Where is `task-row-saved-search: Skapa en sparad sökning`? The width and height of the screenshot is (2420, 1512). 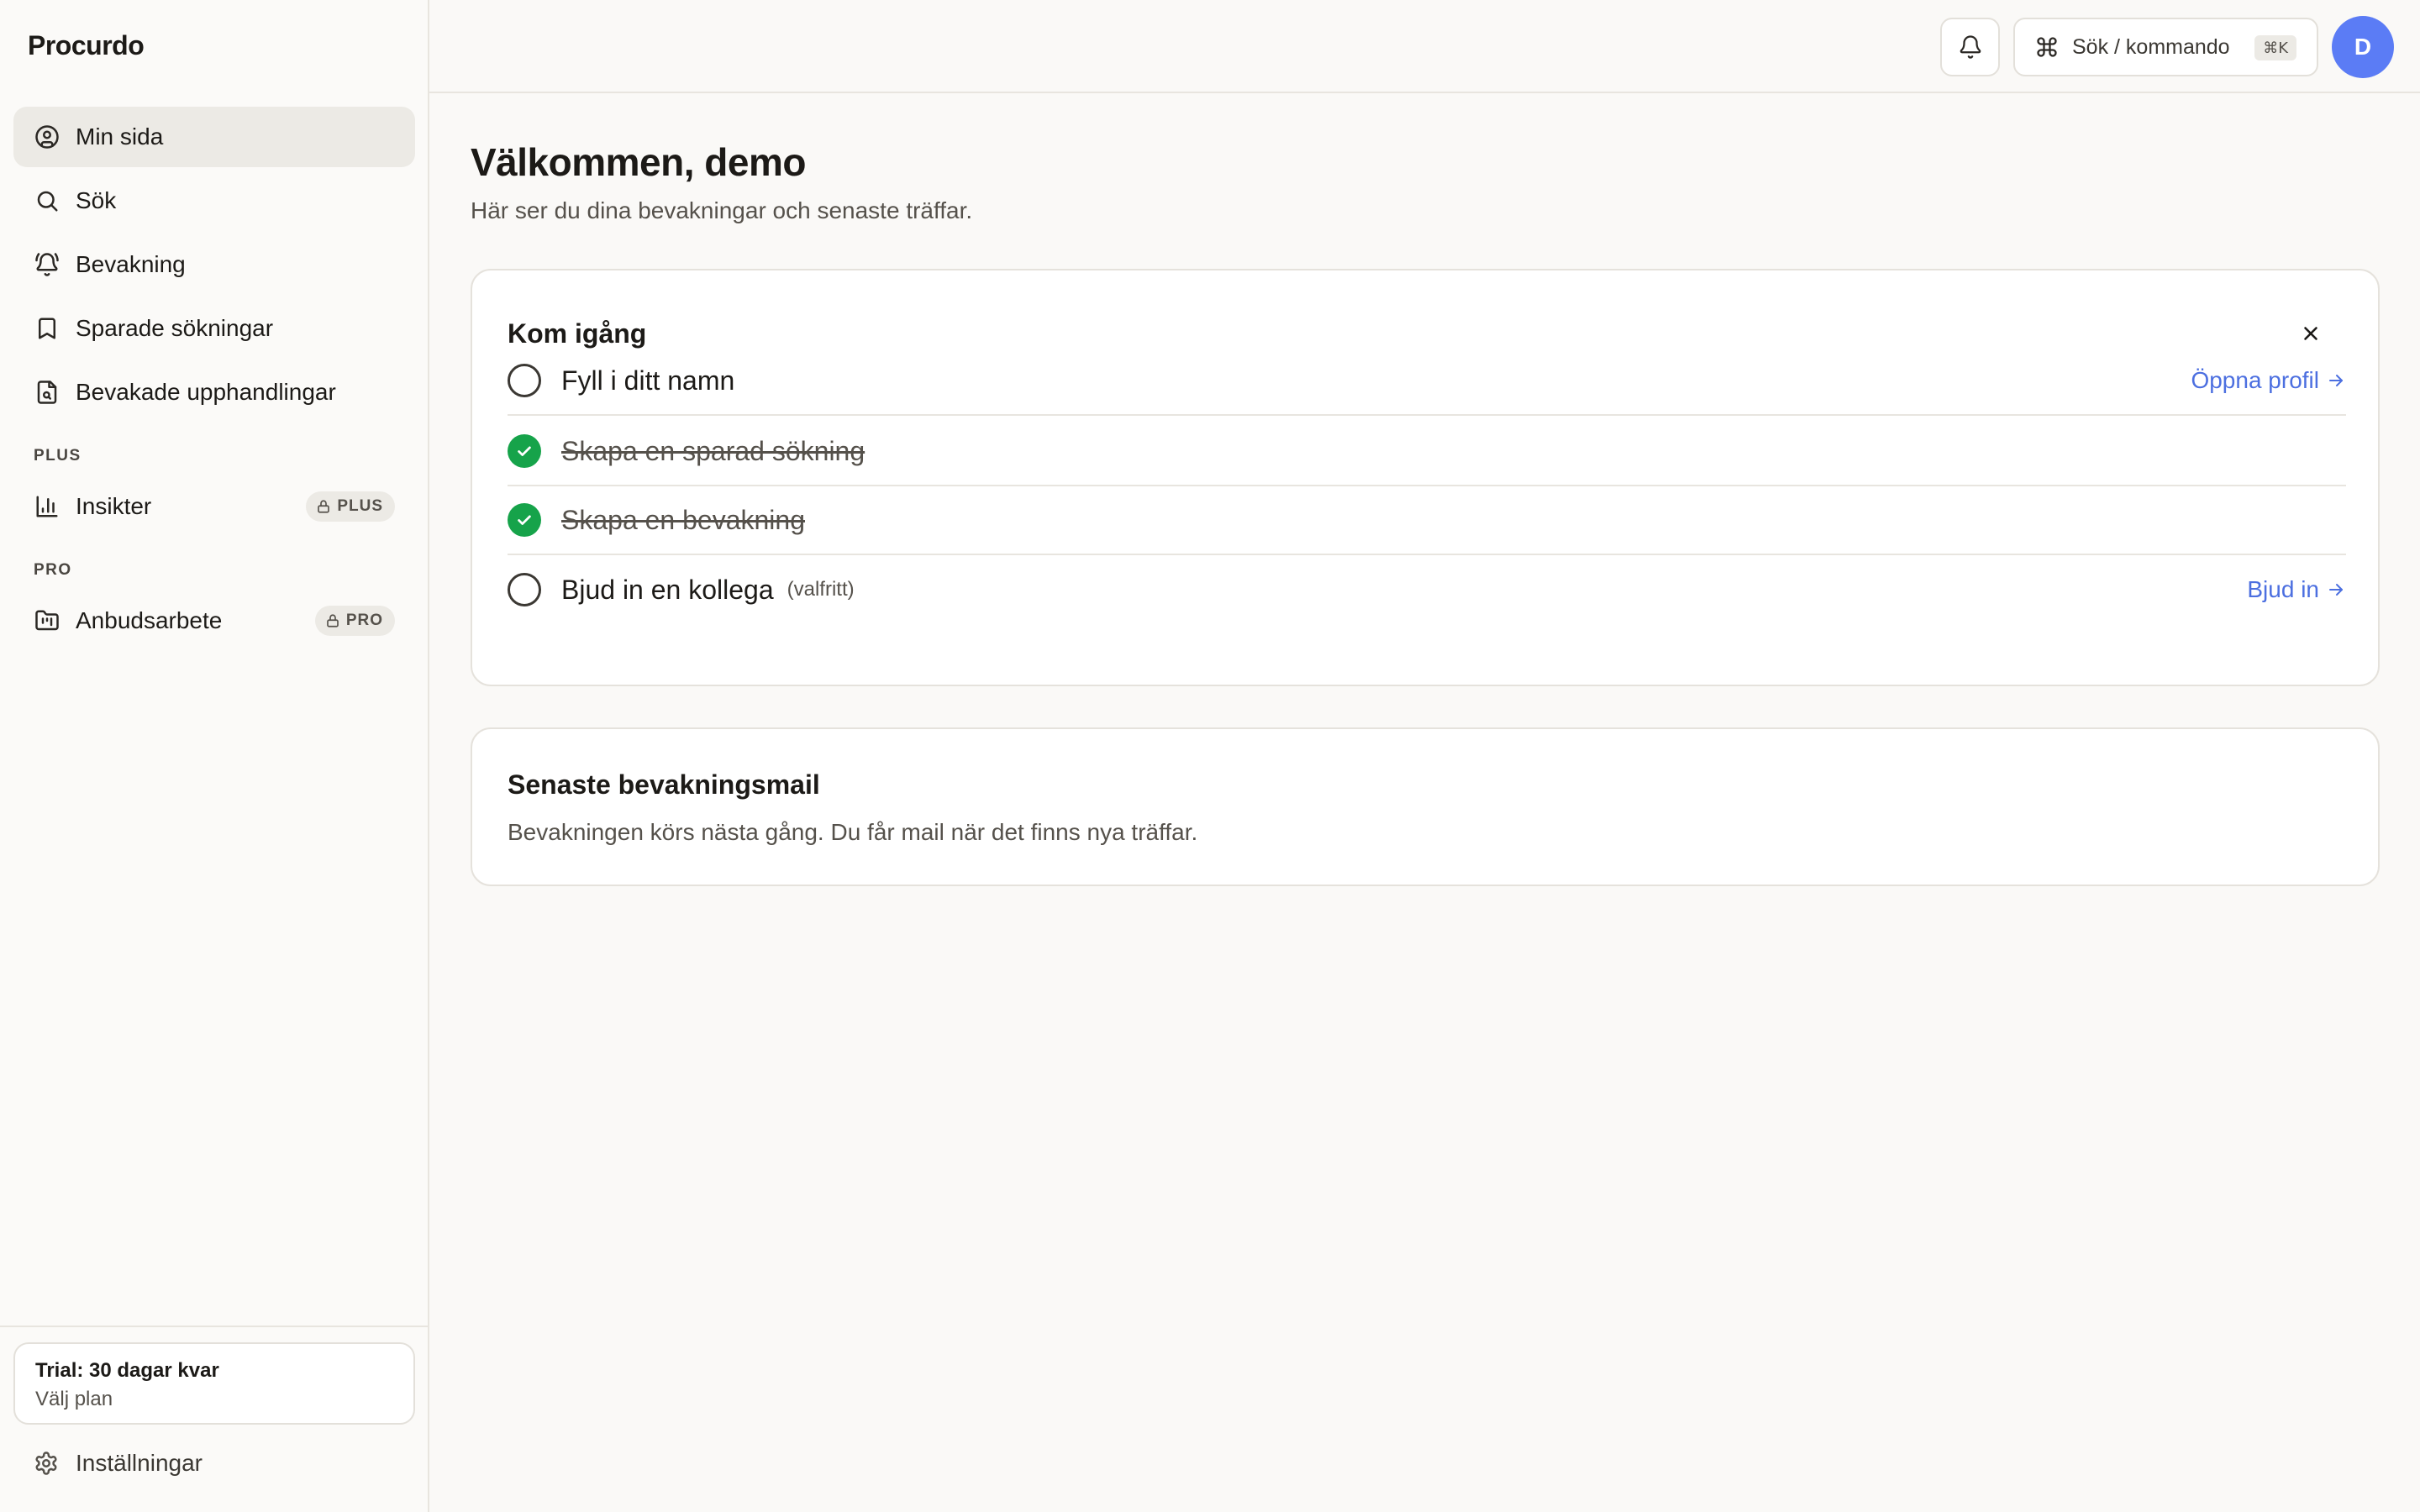 task-row-saved-search: Skapa en sparad sökning is located at coordinates (1427, 451).